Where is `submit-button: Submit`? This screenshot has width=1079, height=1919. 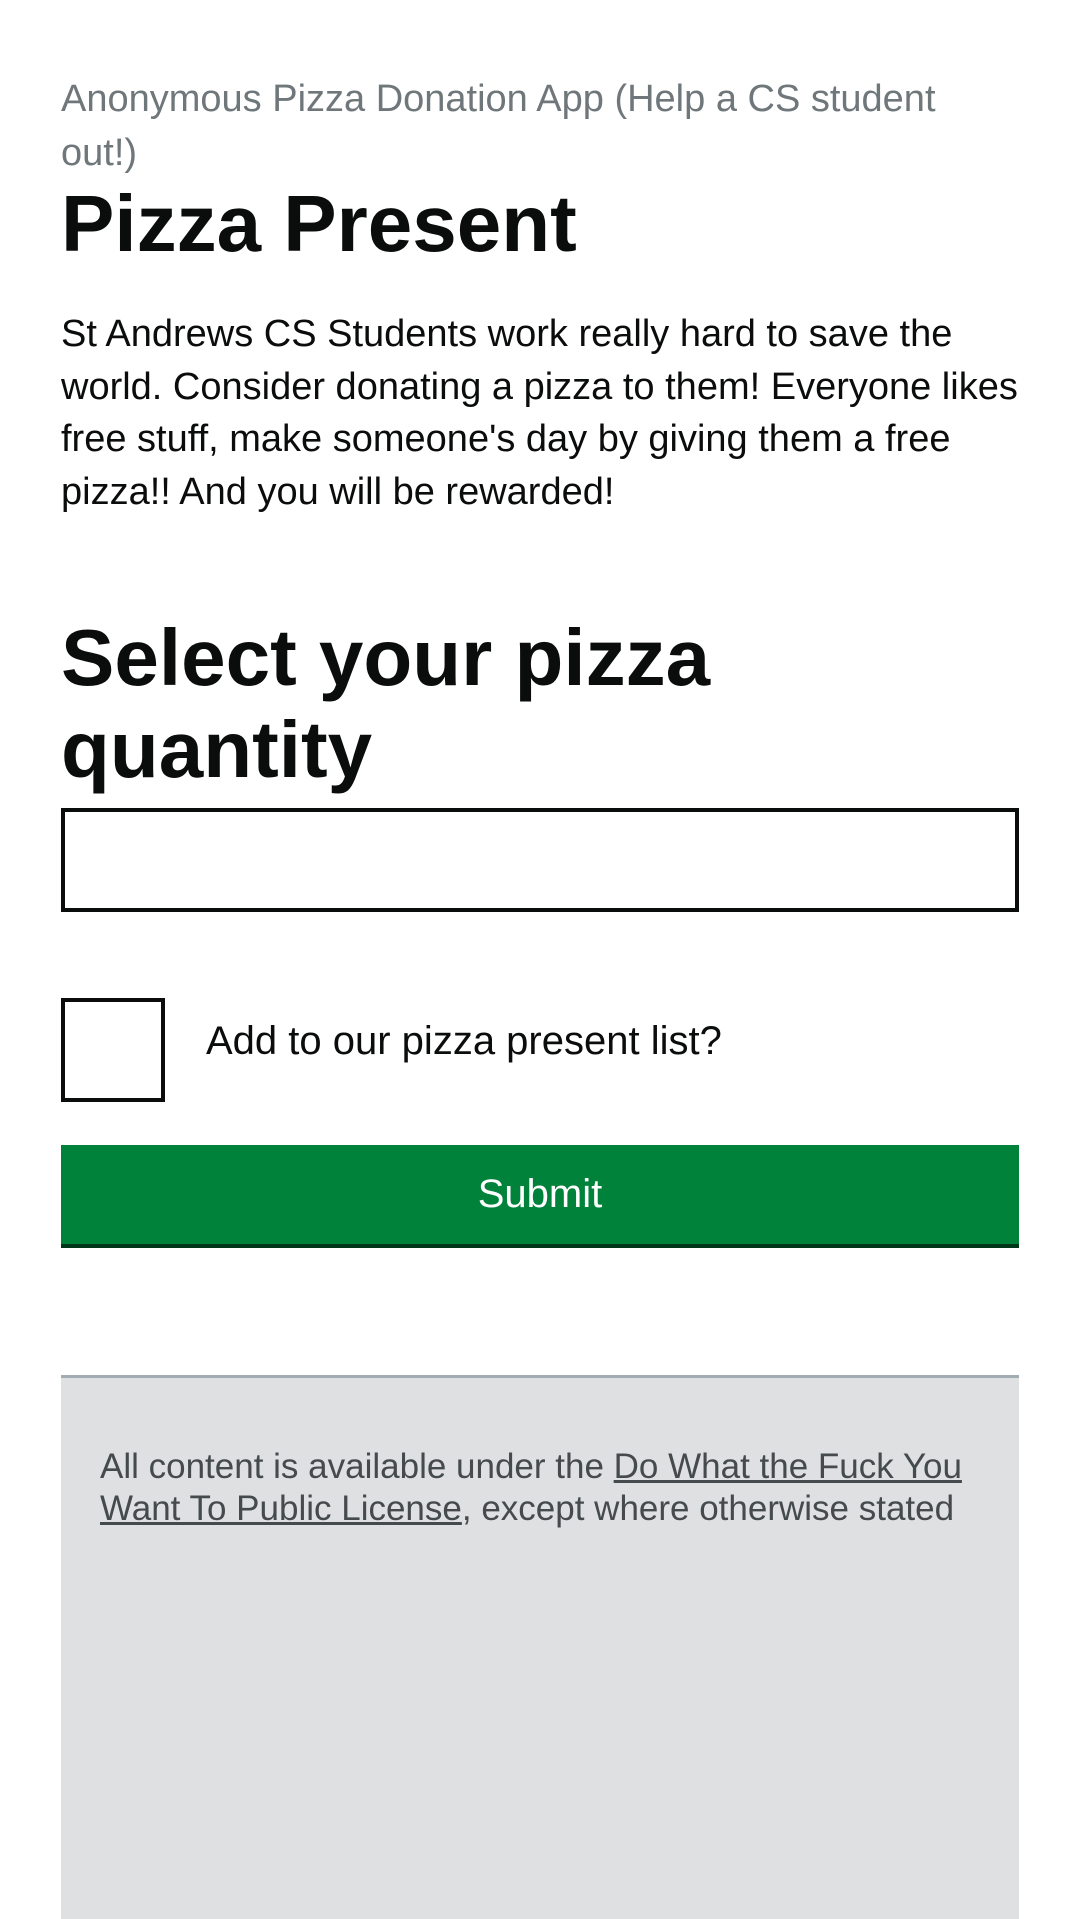
submit-button: Submit is located at coordinates (540, 1196).